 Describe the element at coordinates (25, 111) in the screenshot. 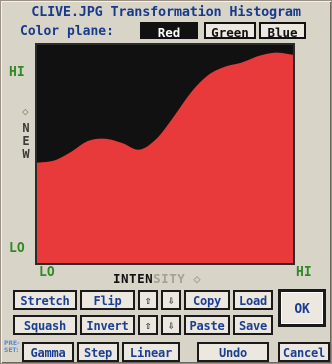

I see `y-axis-diamond-icon: ◇` at that location.